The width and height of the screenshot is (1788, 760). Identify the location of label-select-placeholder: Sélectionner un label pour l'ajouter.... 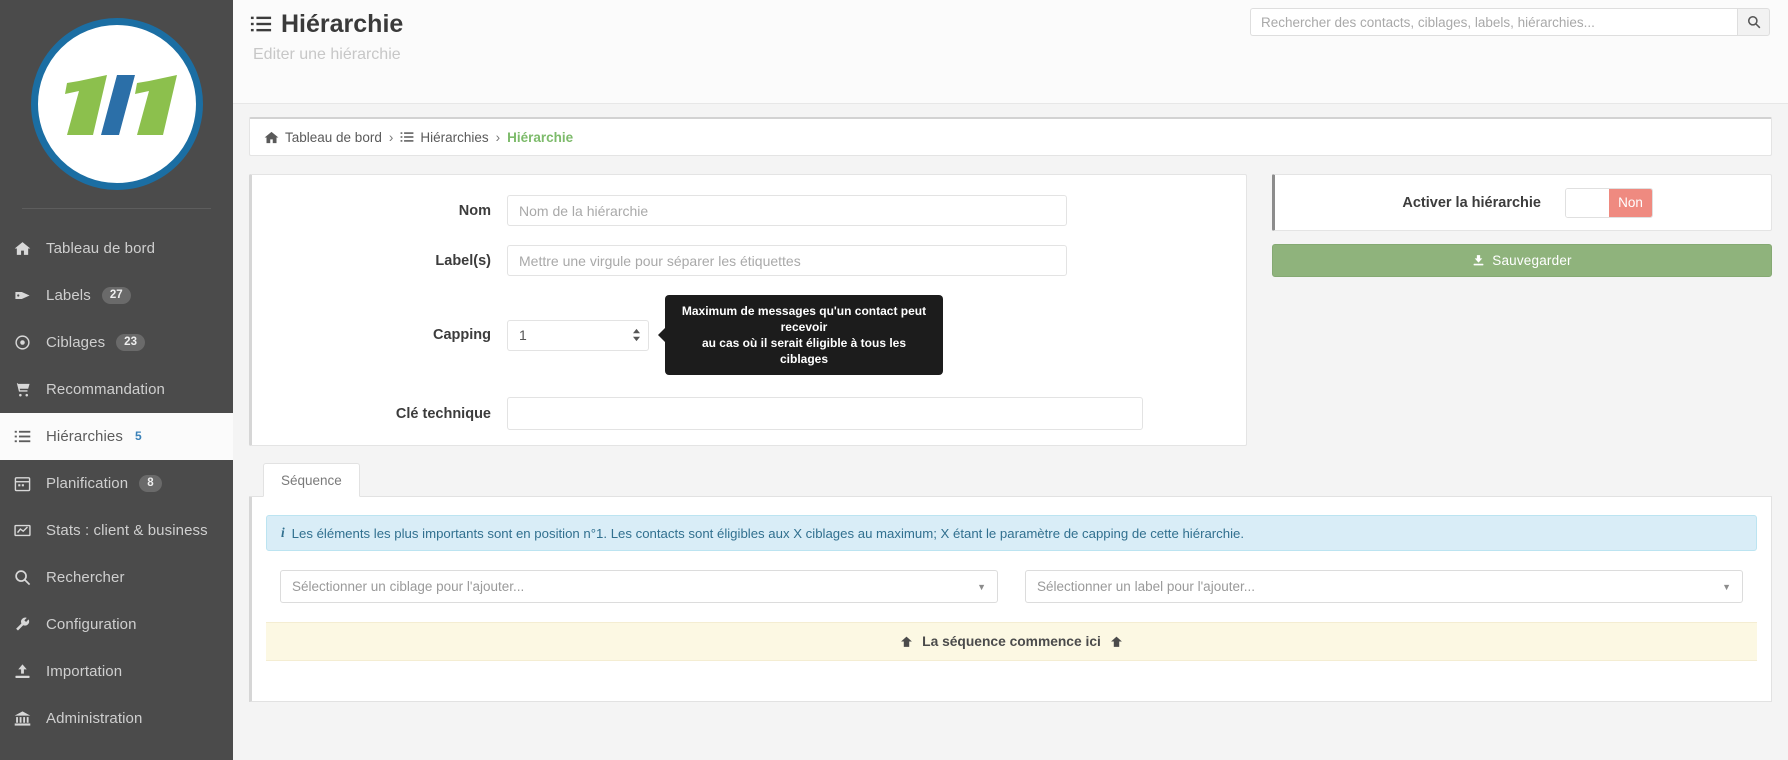
(1146, 586).